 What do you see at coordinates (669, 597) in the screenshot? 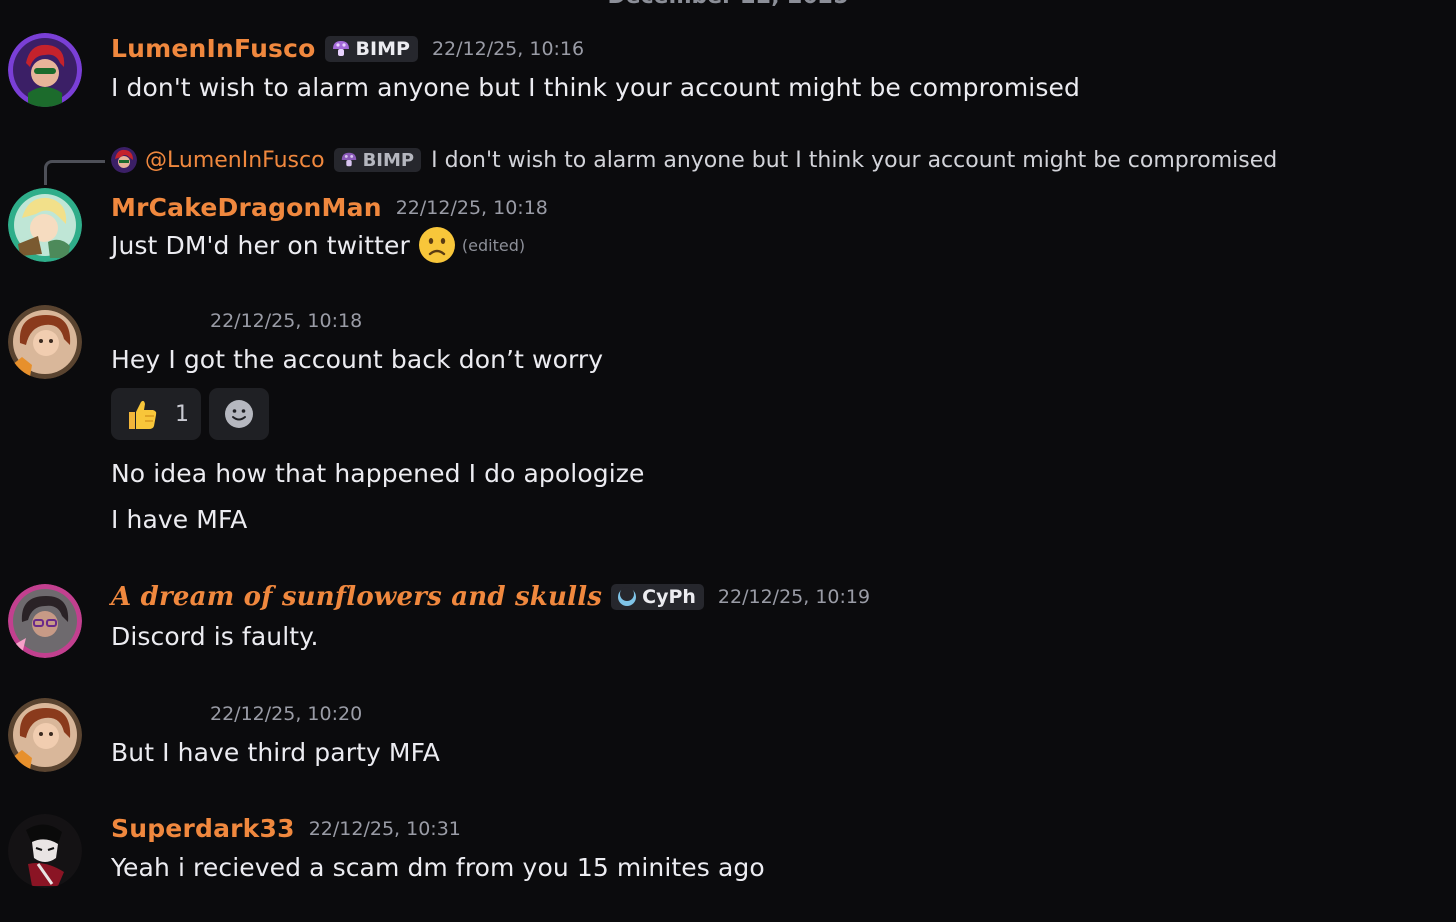
I see `tag-label: CyPh` at bounding box center [669, 597].